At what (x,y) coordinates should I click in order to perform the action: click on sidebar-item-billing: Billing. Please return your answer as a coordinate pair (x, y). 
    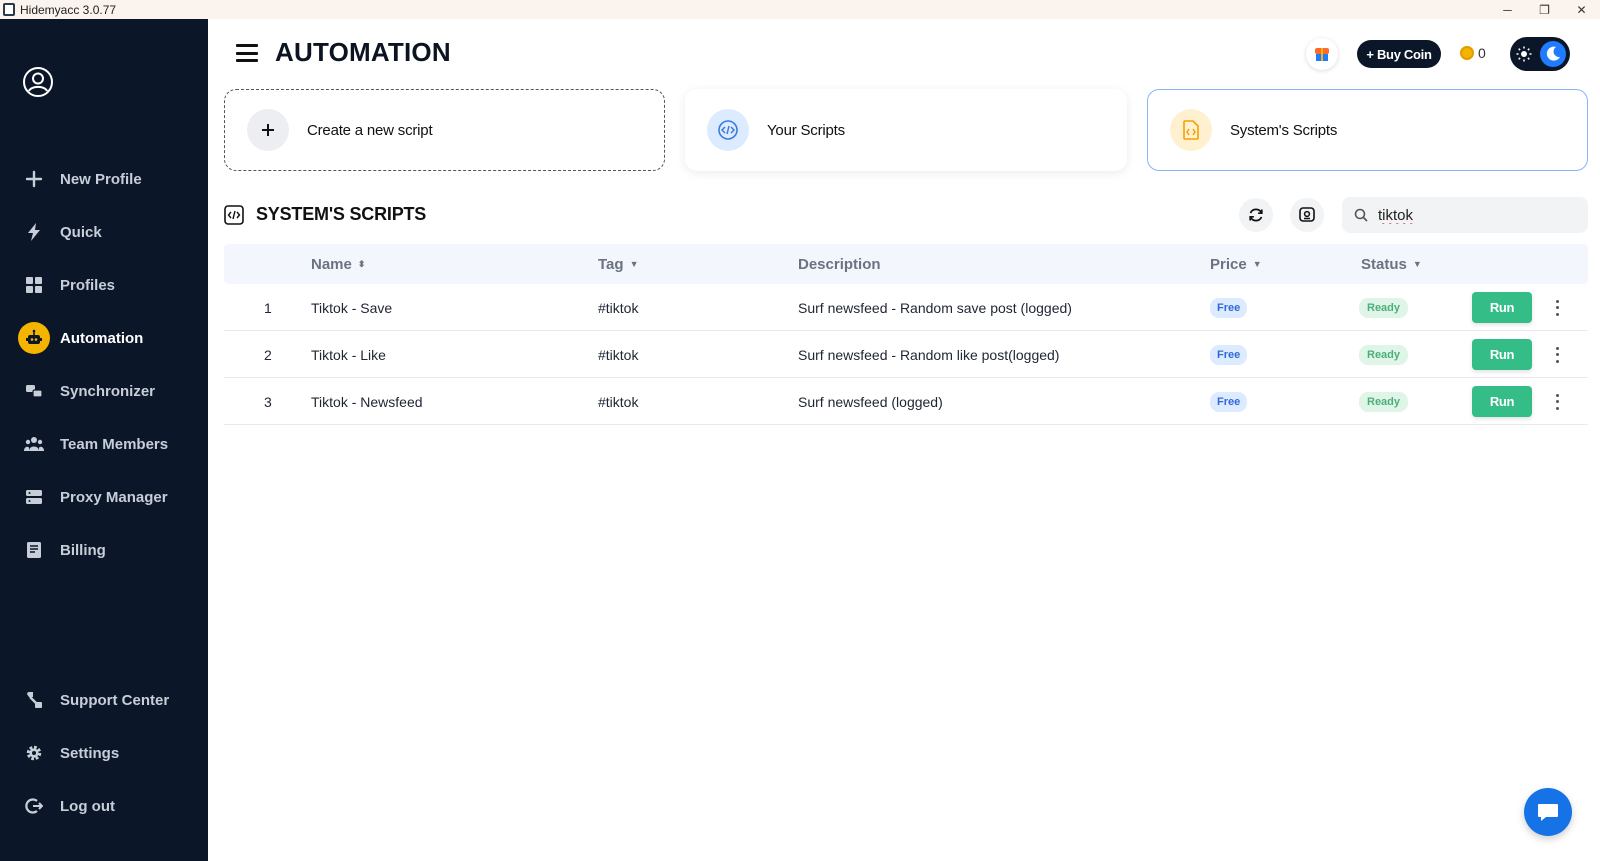
    Looking at the image, I should click on (62, 550).